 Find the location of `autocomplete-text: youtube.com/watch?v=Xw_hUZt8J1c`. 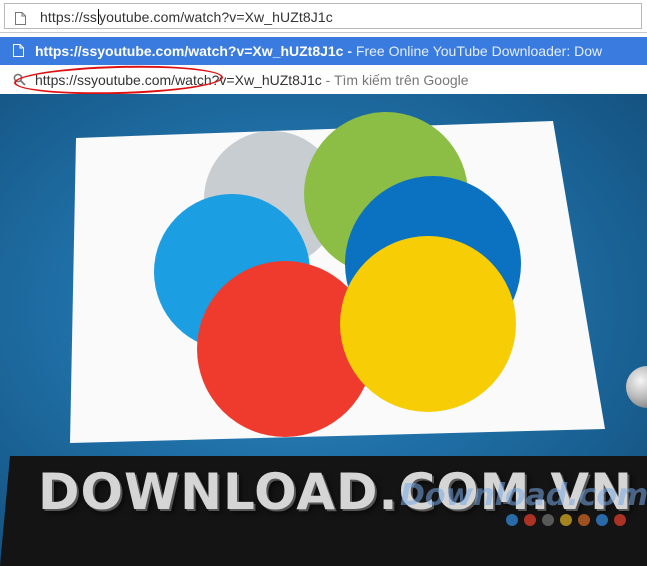

autocomplete-text: youtube.com/watch?v=Xw_hUZt8J1c is located at coordinates (216, 17).